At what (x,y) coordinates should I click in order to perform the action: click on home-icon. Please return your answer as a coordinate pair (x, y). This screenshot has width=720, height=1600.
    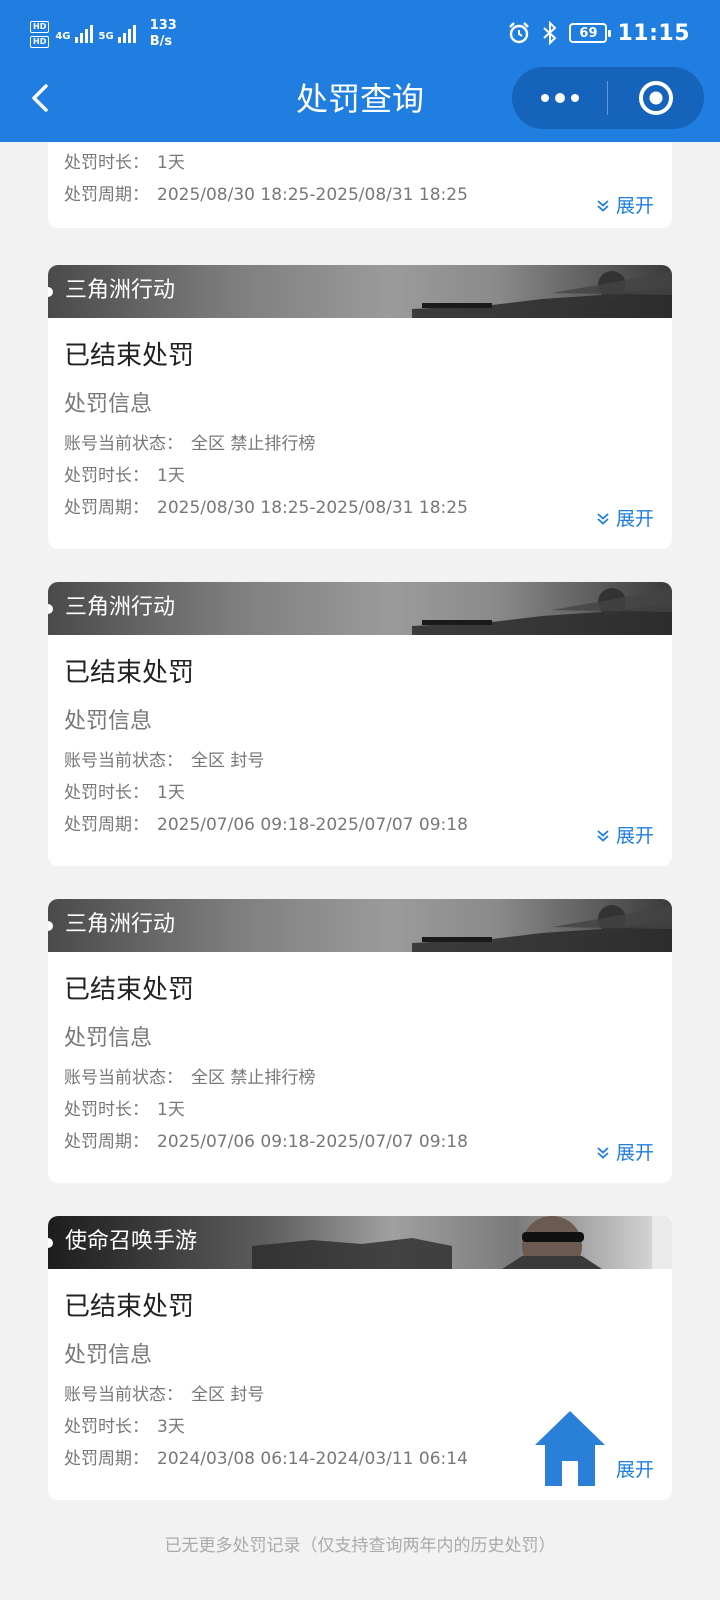
    Looking at the image, I should click on (570, 1448).